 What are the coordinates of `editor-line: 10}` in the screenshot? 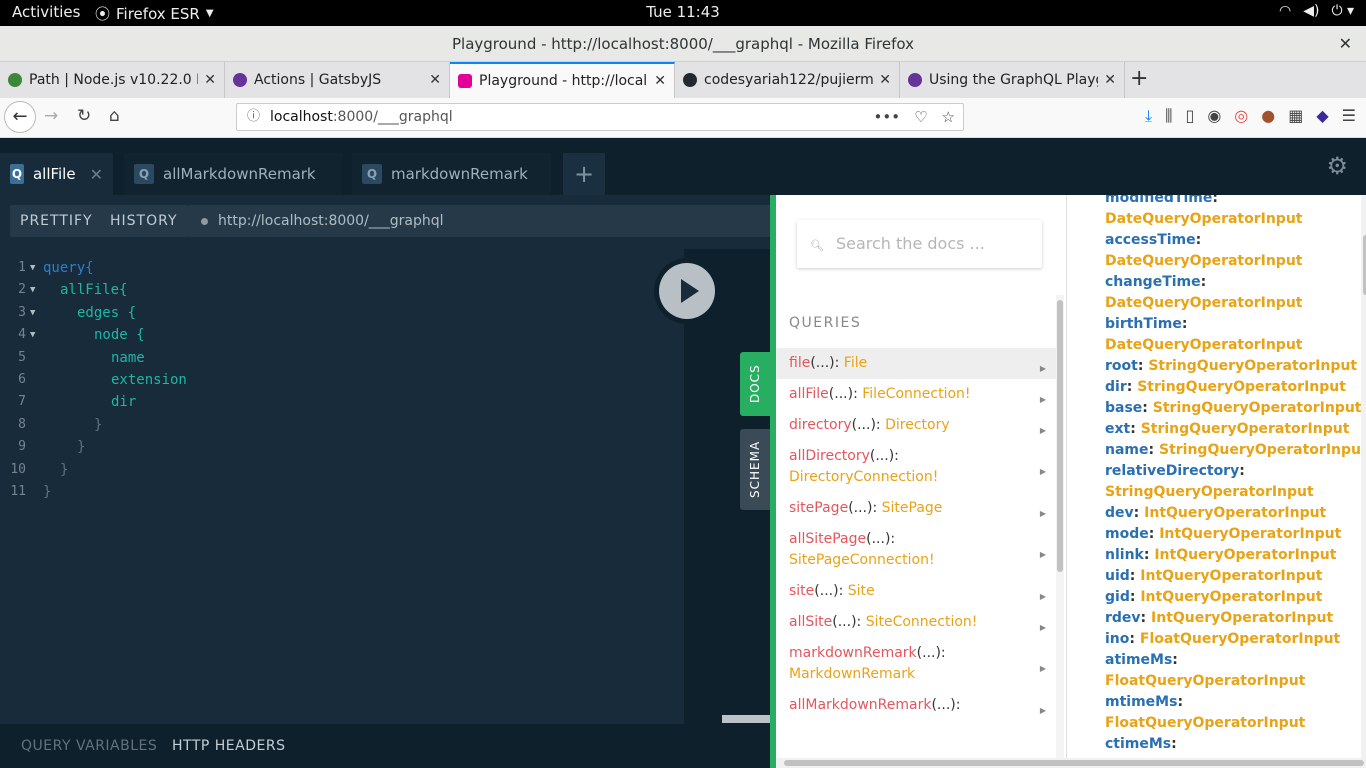 It's located at (340, 470).